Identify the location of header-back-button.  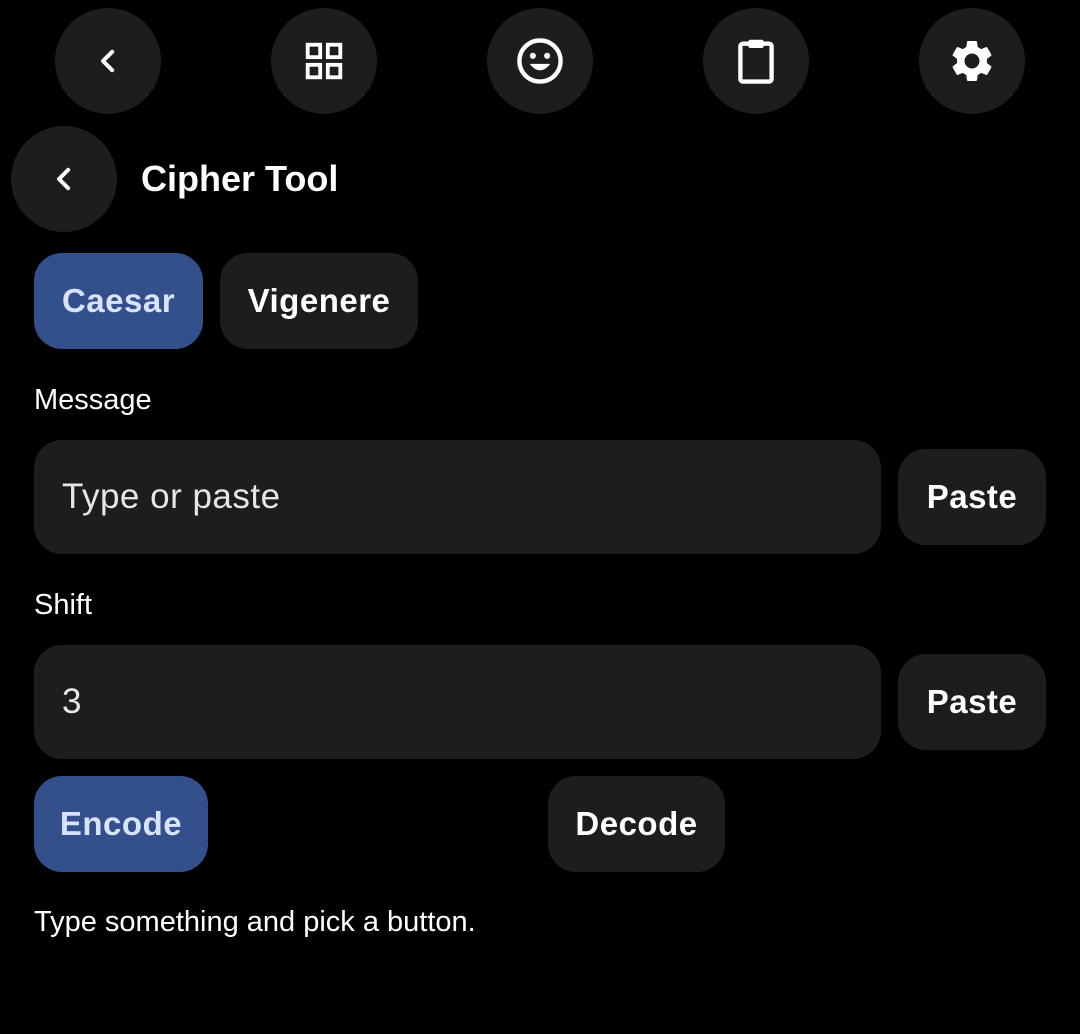
(64, 179).